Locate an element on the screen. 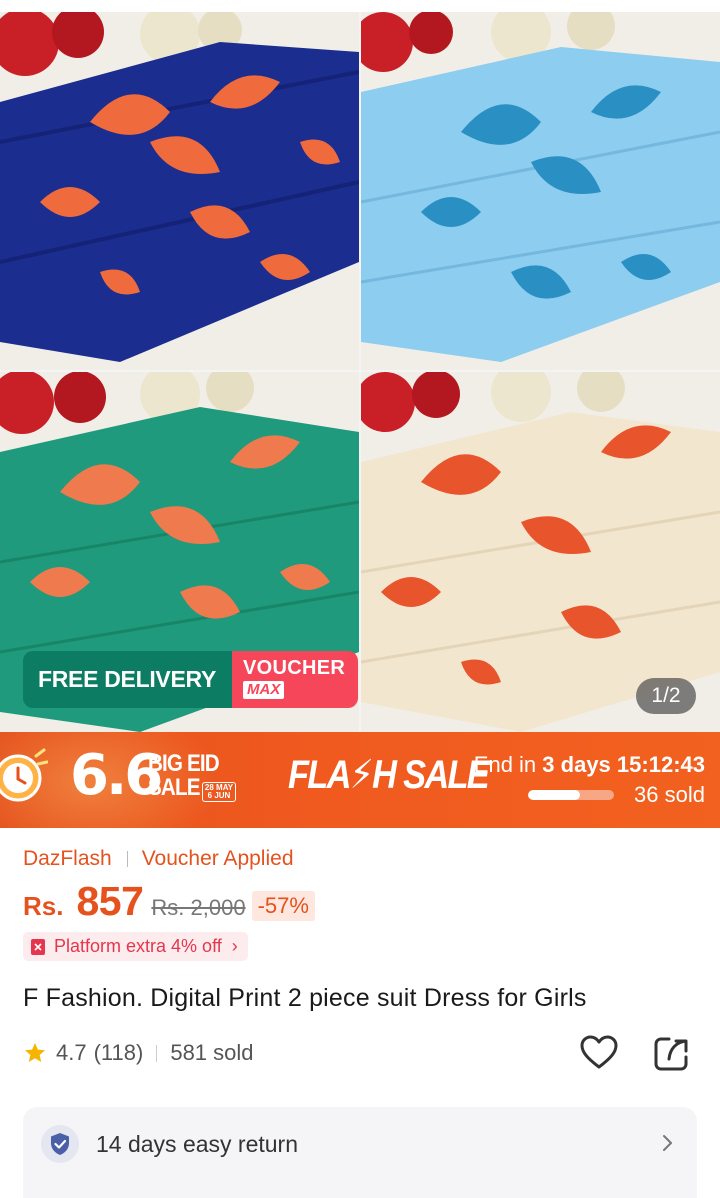 Image resolution: width=720 pixels, height=1198 pixels. rating-separator is located at coordinates (157, 1053).